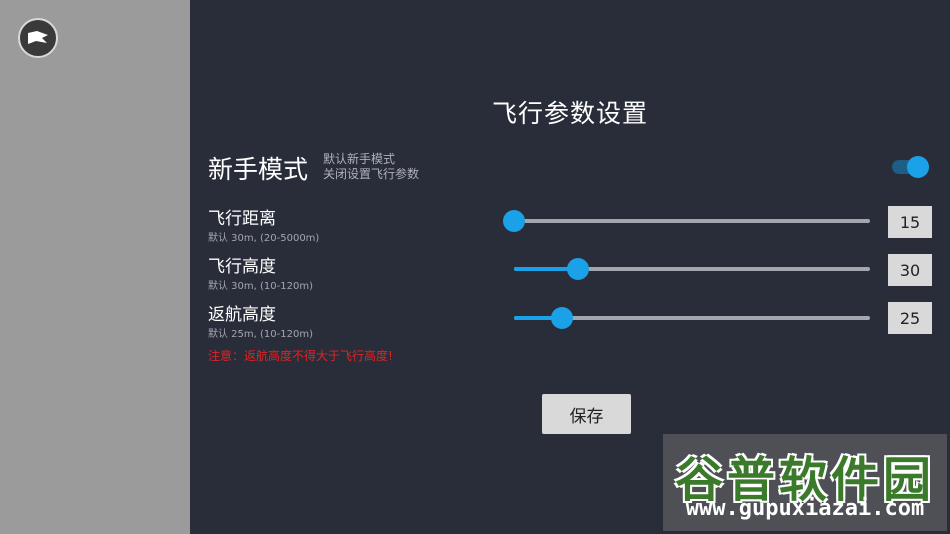 Image resolution: width=950 pixels, height=534 pixels. I want to click on flight-distance-value: 15, so click(910, 222).